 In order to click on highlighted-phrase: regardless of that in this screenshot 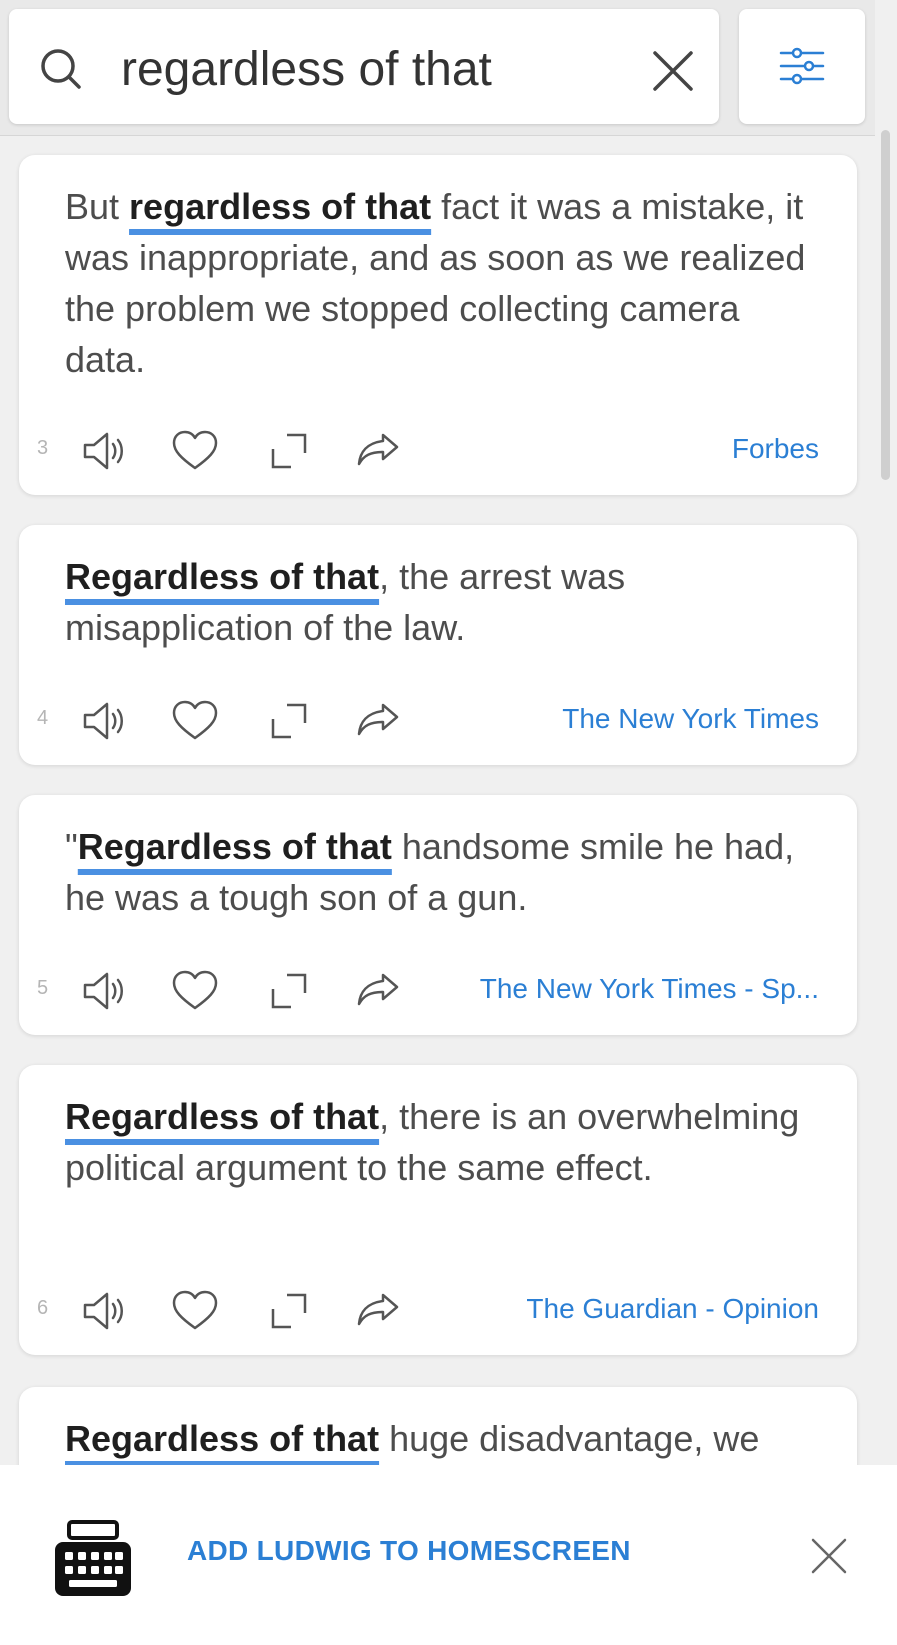, I will do `click(280, 206)`.